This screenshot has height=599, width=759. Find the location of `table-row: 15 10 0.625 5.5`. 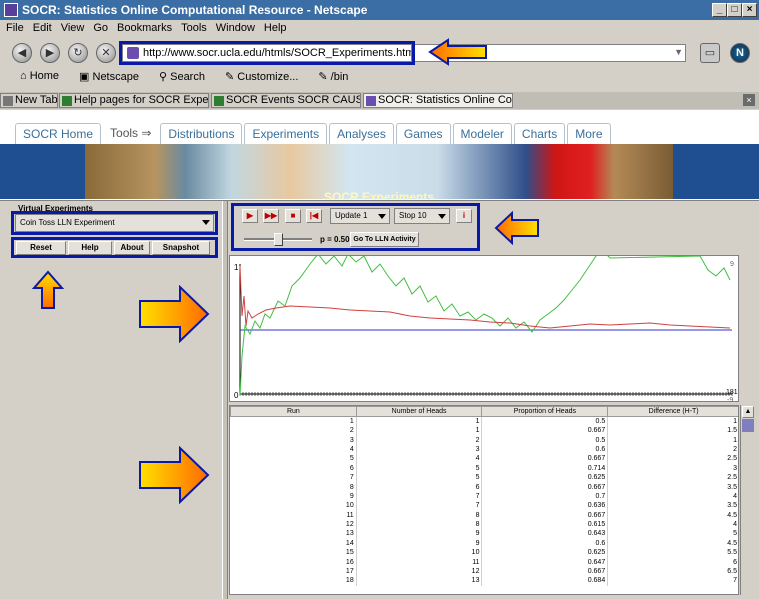

table-row: 15 10 0.625 5.5 is located at coordinates (484, 553).